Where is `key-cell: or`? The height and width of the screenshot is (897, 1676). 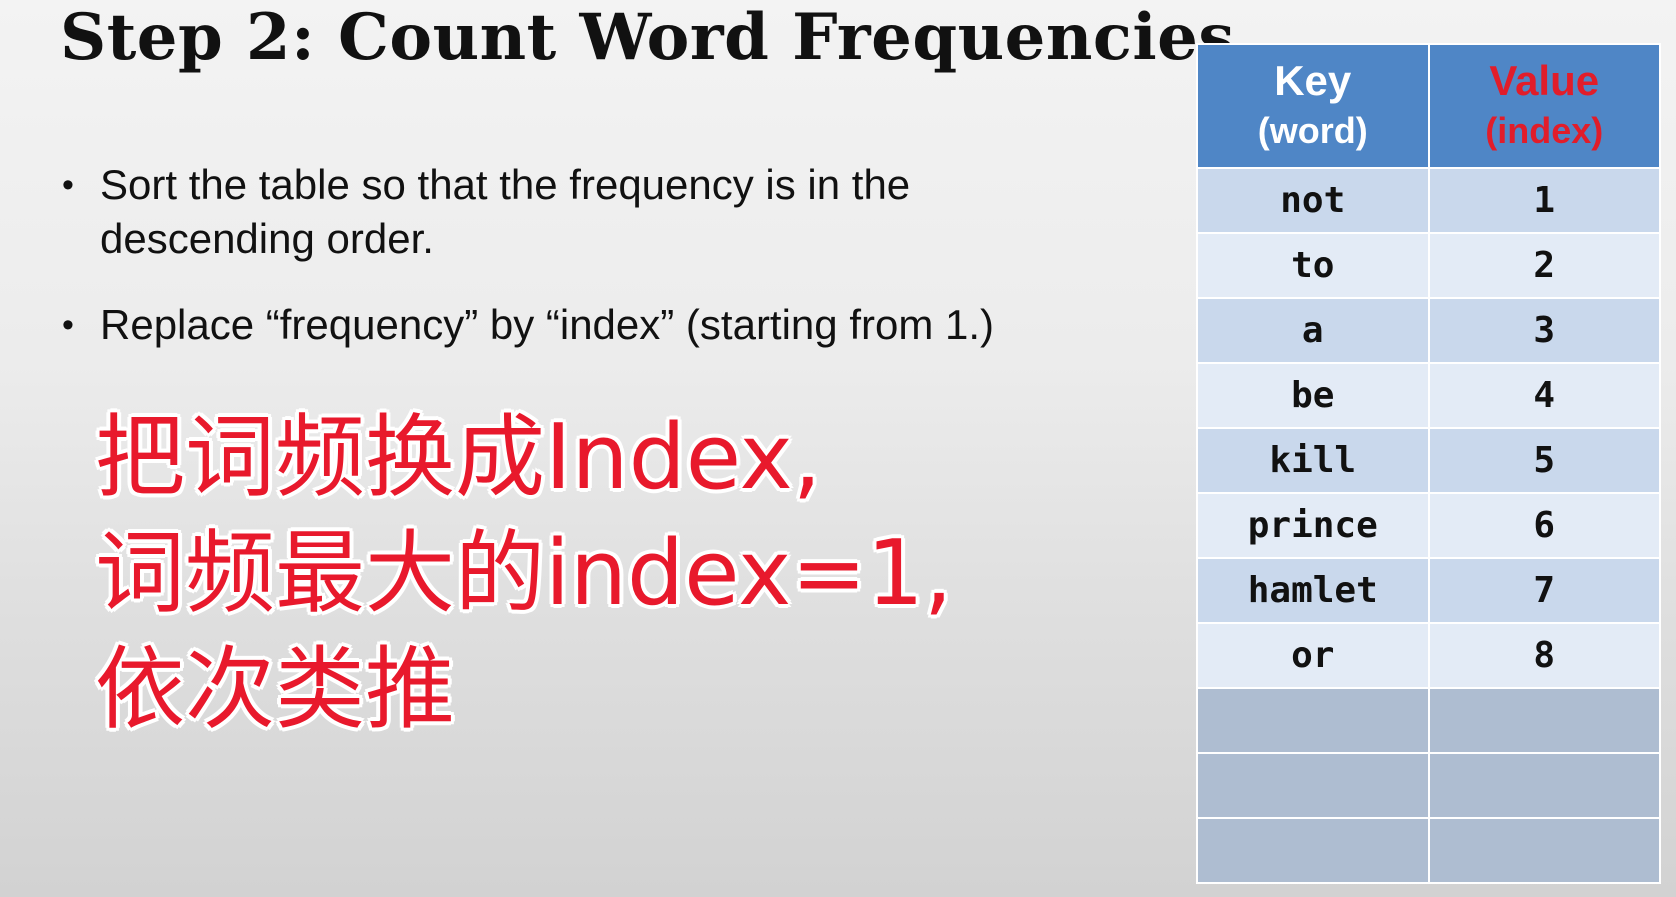
key-cell: or is located at coordinates (1313, 655).